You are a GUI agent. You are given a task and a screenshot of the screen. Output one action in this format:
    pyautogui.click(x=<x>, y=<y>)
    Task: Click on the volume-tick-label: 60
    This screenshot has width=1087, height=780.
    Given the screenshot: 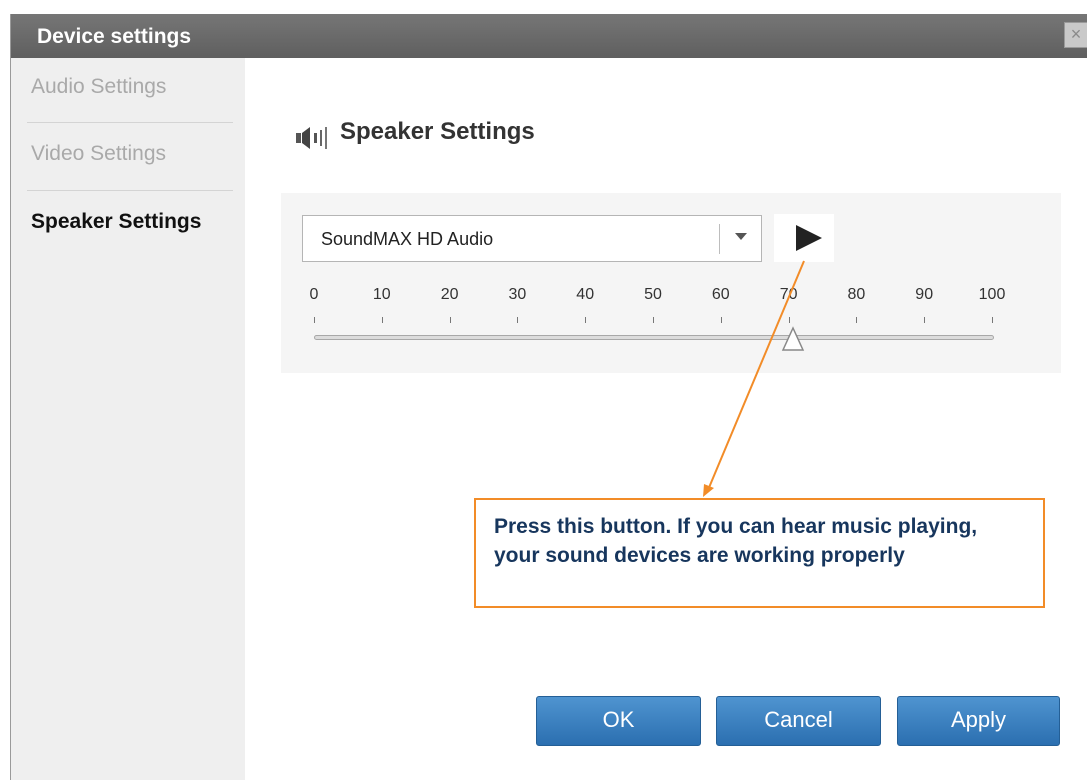 What is the action you would take?
    pyautogui.click(x=720, y=294)
    